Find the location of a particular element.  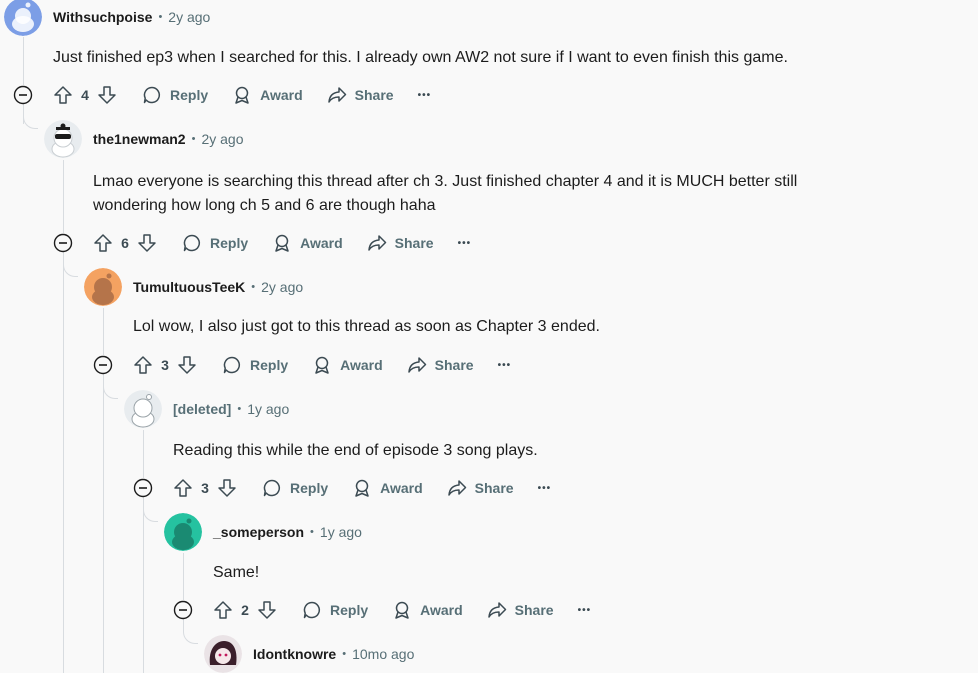

comment-action-bar: 6 Reply Award Share ••• is located at coordinates (281, 243).